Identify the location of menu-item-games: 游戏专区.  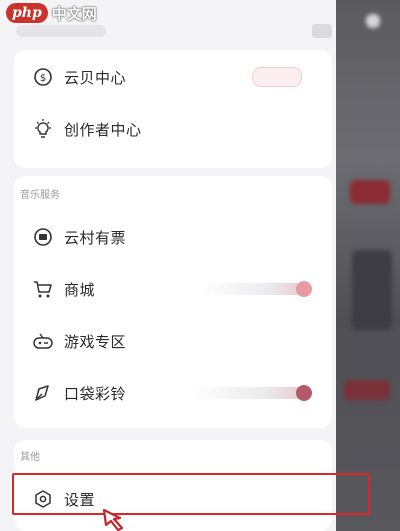
(173, 341).